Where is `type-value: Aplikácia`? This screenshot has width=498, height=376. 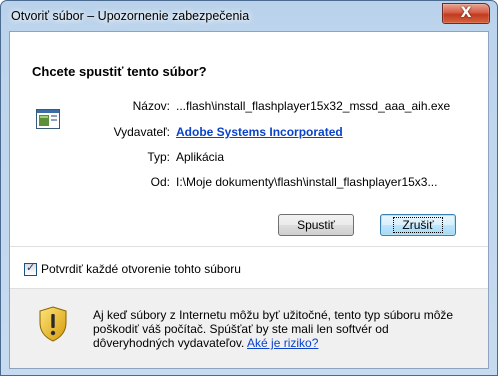 type-value: Aplikácia is located at coordinates (200, 157).